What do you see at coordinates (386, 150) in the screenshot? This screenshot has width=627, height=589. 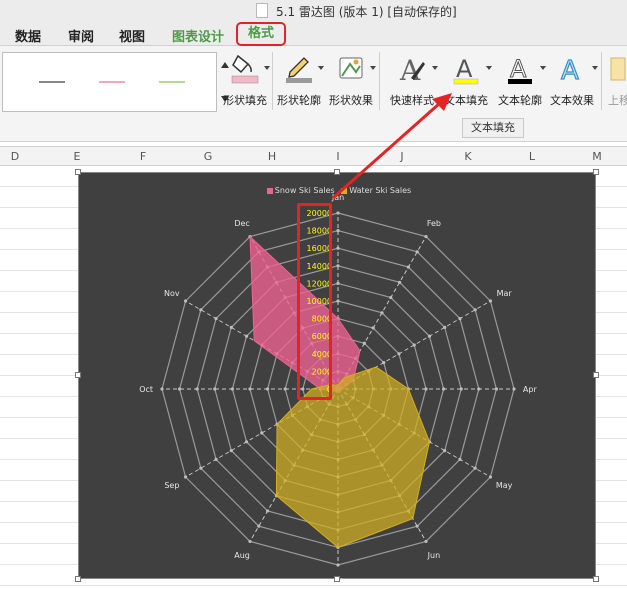 I see `annotation-arrow-line` at bounding box center [386, 150].